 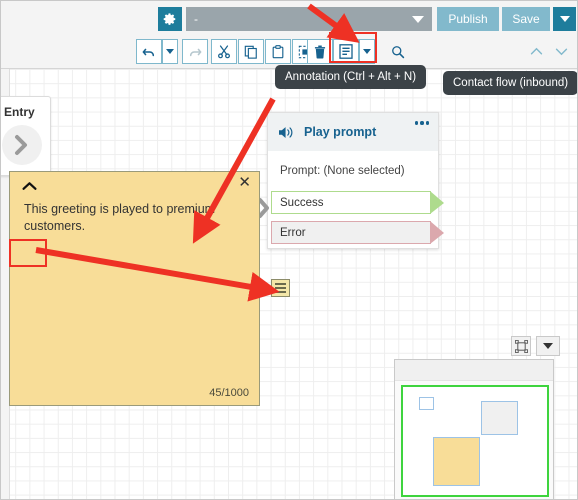 I want to click on branch-success: Success, so click(x=357, y=202).